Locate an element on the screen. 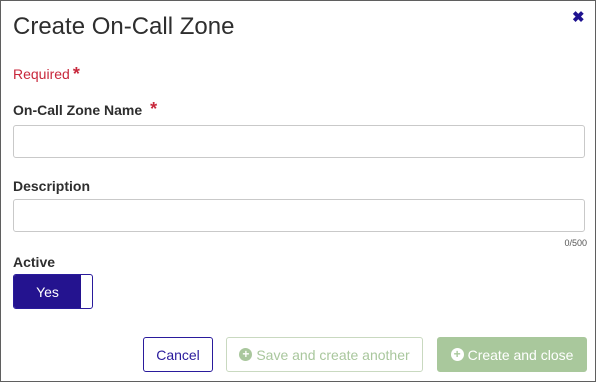  zone-name-input is located at coordinates (299, 141).